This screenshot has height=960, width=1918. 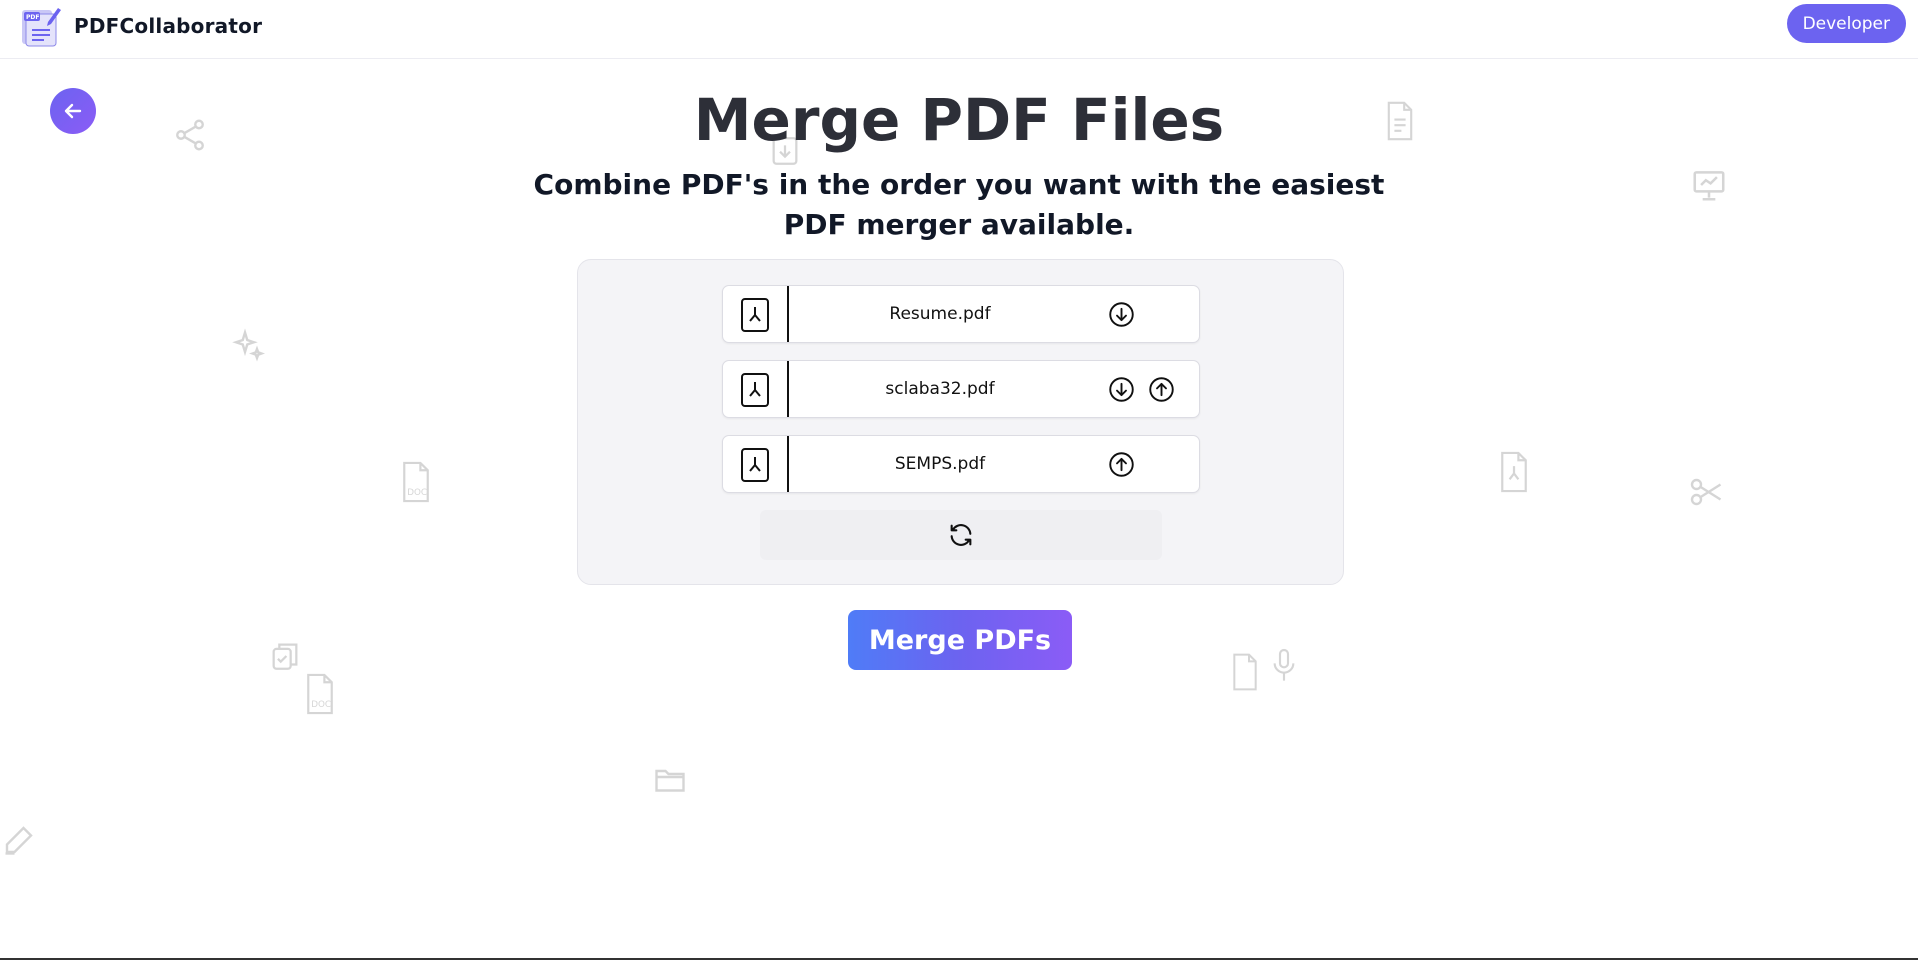 What do you see at coordinates (960, 422) in the screenshot?
I see `file-list-card: Resume.pdf sclaba32.pdf SEMPS.pdf` at bounding box center [960, 422].